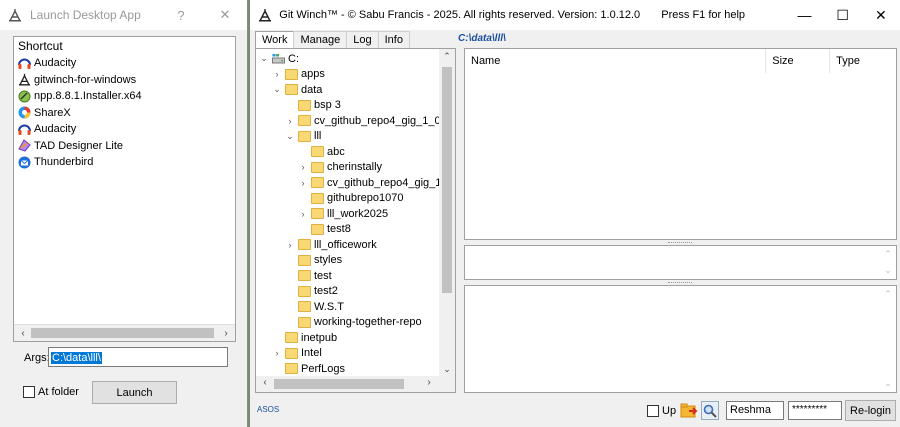  What do you see at coordinates (616, 60) in the screenshot?
I see `column-name: Name` at bounding box center [616, 60].